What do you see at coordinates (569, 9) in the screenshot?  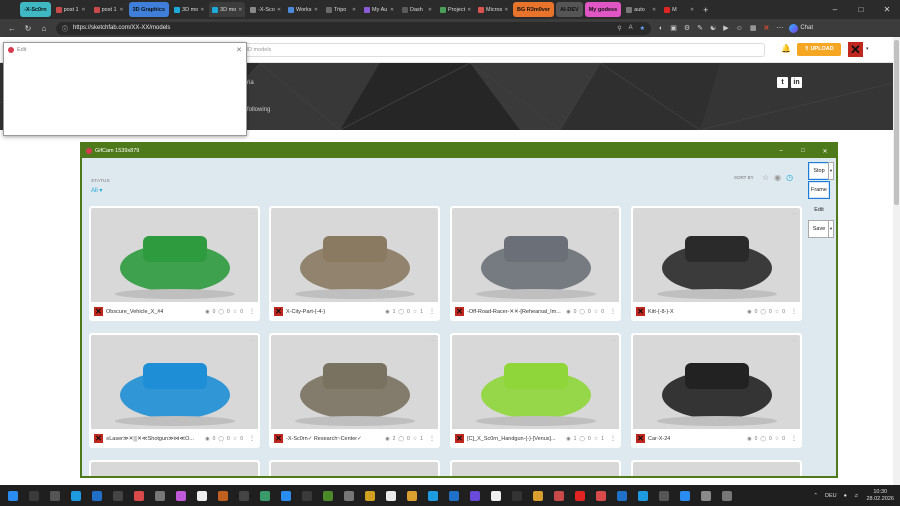 I see `tab-group-14: AI-DEV` at bounding box center [569, 9].